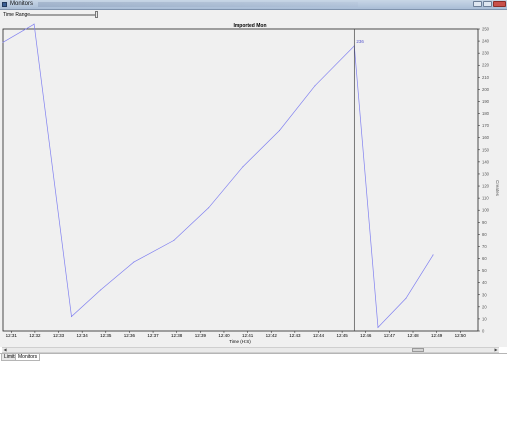 The width and height of the screenshot is (507, 435). Describe the element at coordinates (486, 186) in the screenshot. I see `y-tick-label: 120` at that location.